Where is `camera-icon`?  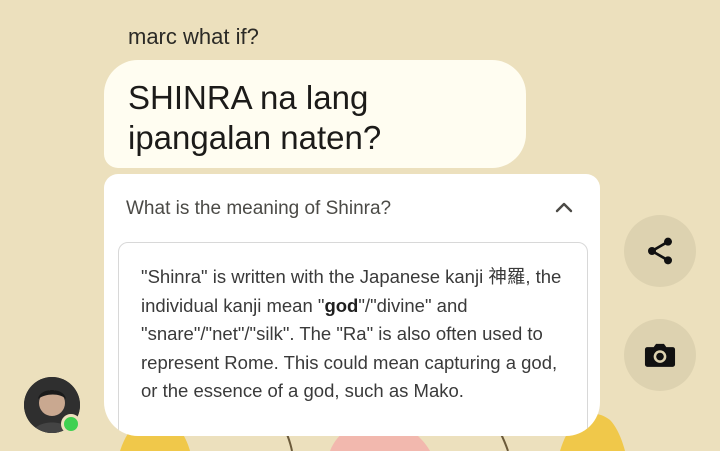
camera-icon is located at coordinates (660, 355).